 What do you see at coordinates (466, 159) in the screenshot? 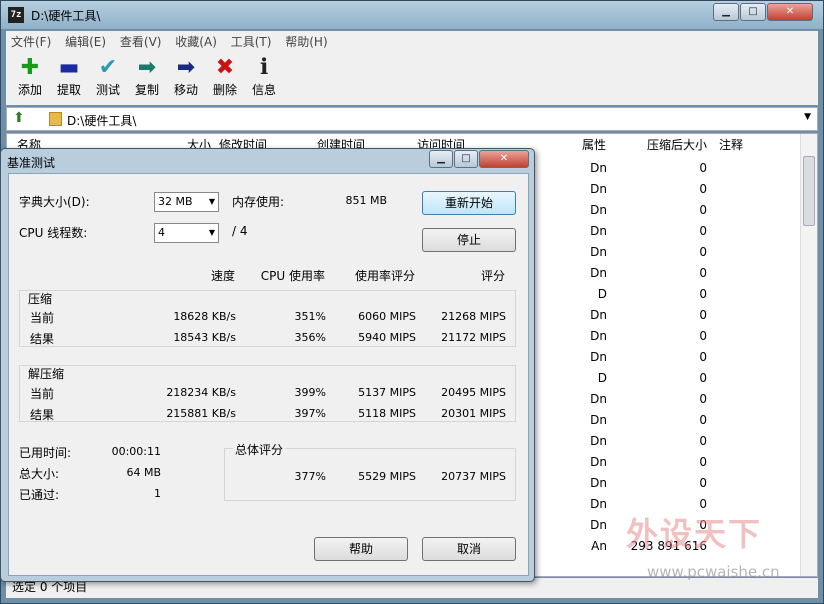
I see `dialog-maximize-button: □` at bounding box center [466, 159].